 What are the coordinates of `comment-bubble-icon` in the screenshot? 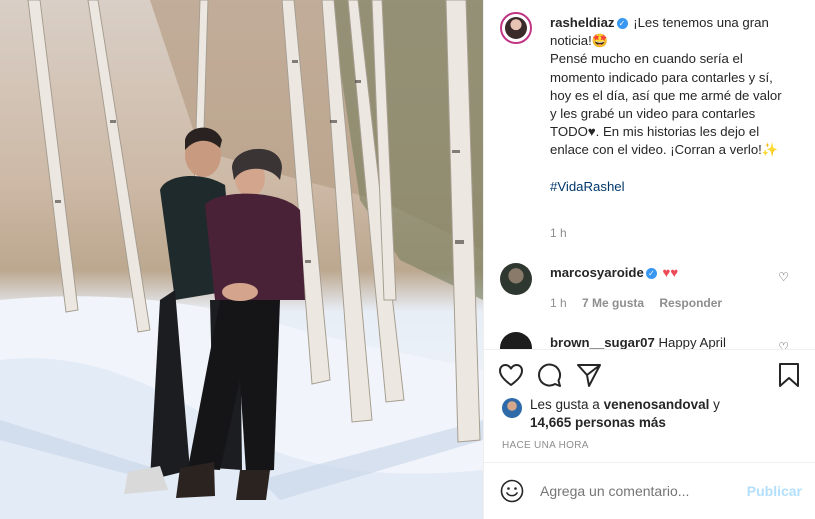 It's located at (549, 375).